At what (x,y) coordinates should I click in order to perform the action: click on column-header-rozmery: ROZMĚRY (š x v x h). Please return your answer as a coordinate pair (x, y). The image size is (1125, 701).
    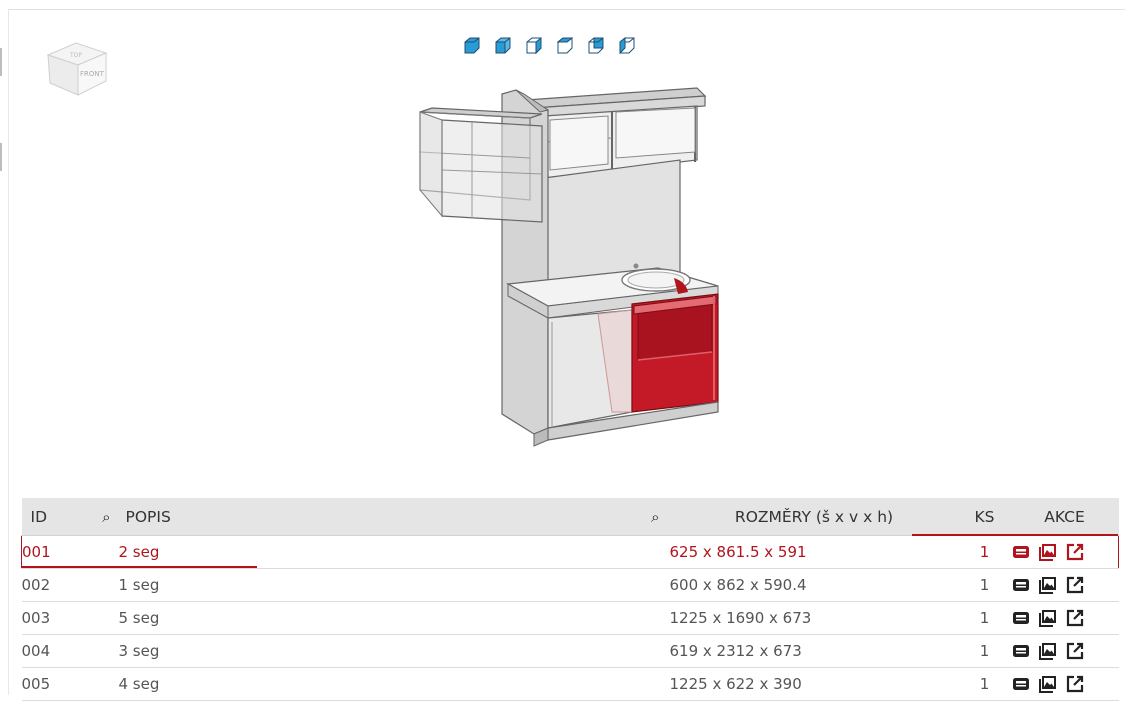
    Looking at the image, I should click on (814, 517).